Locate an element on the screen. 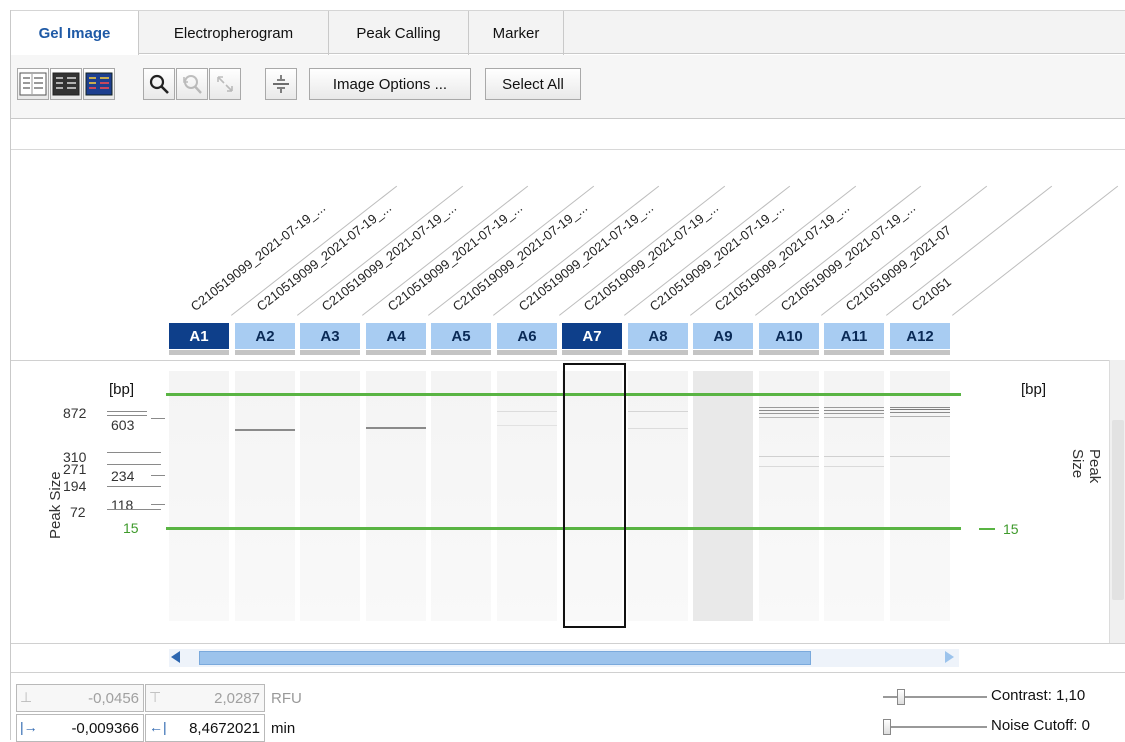  scroll-right-icon is located at coordinates (949, 657).